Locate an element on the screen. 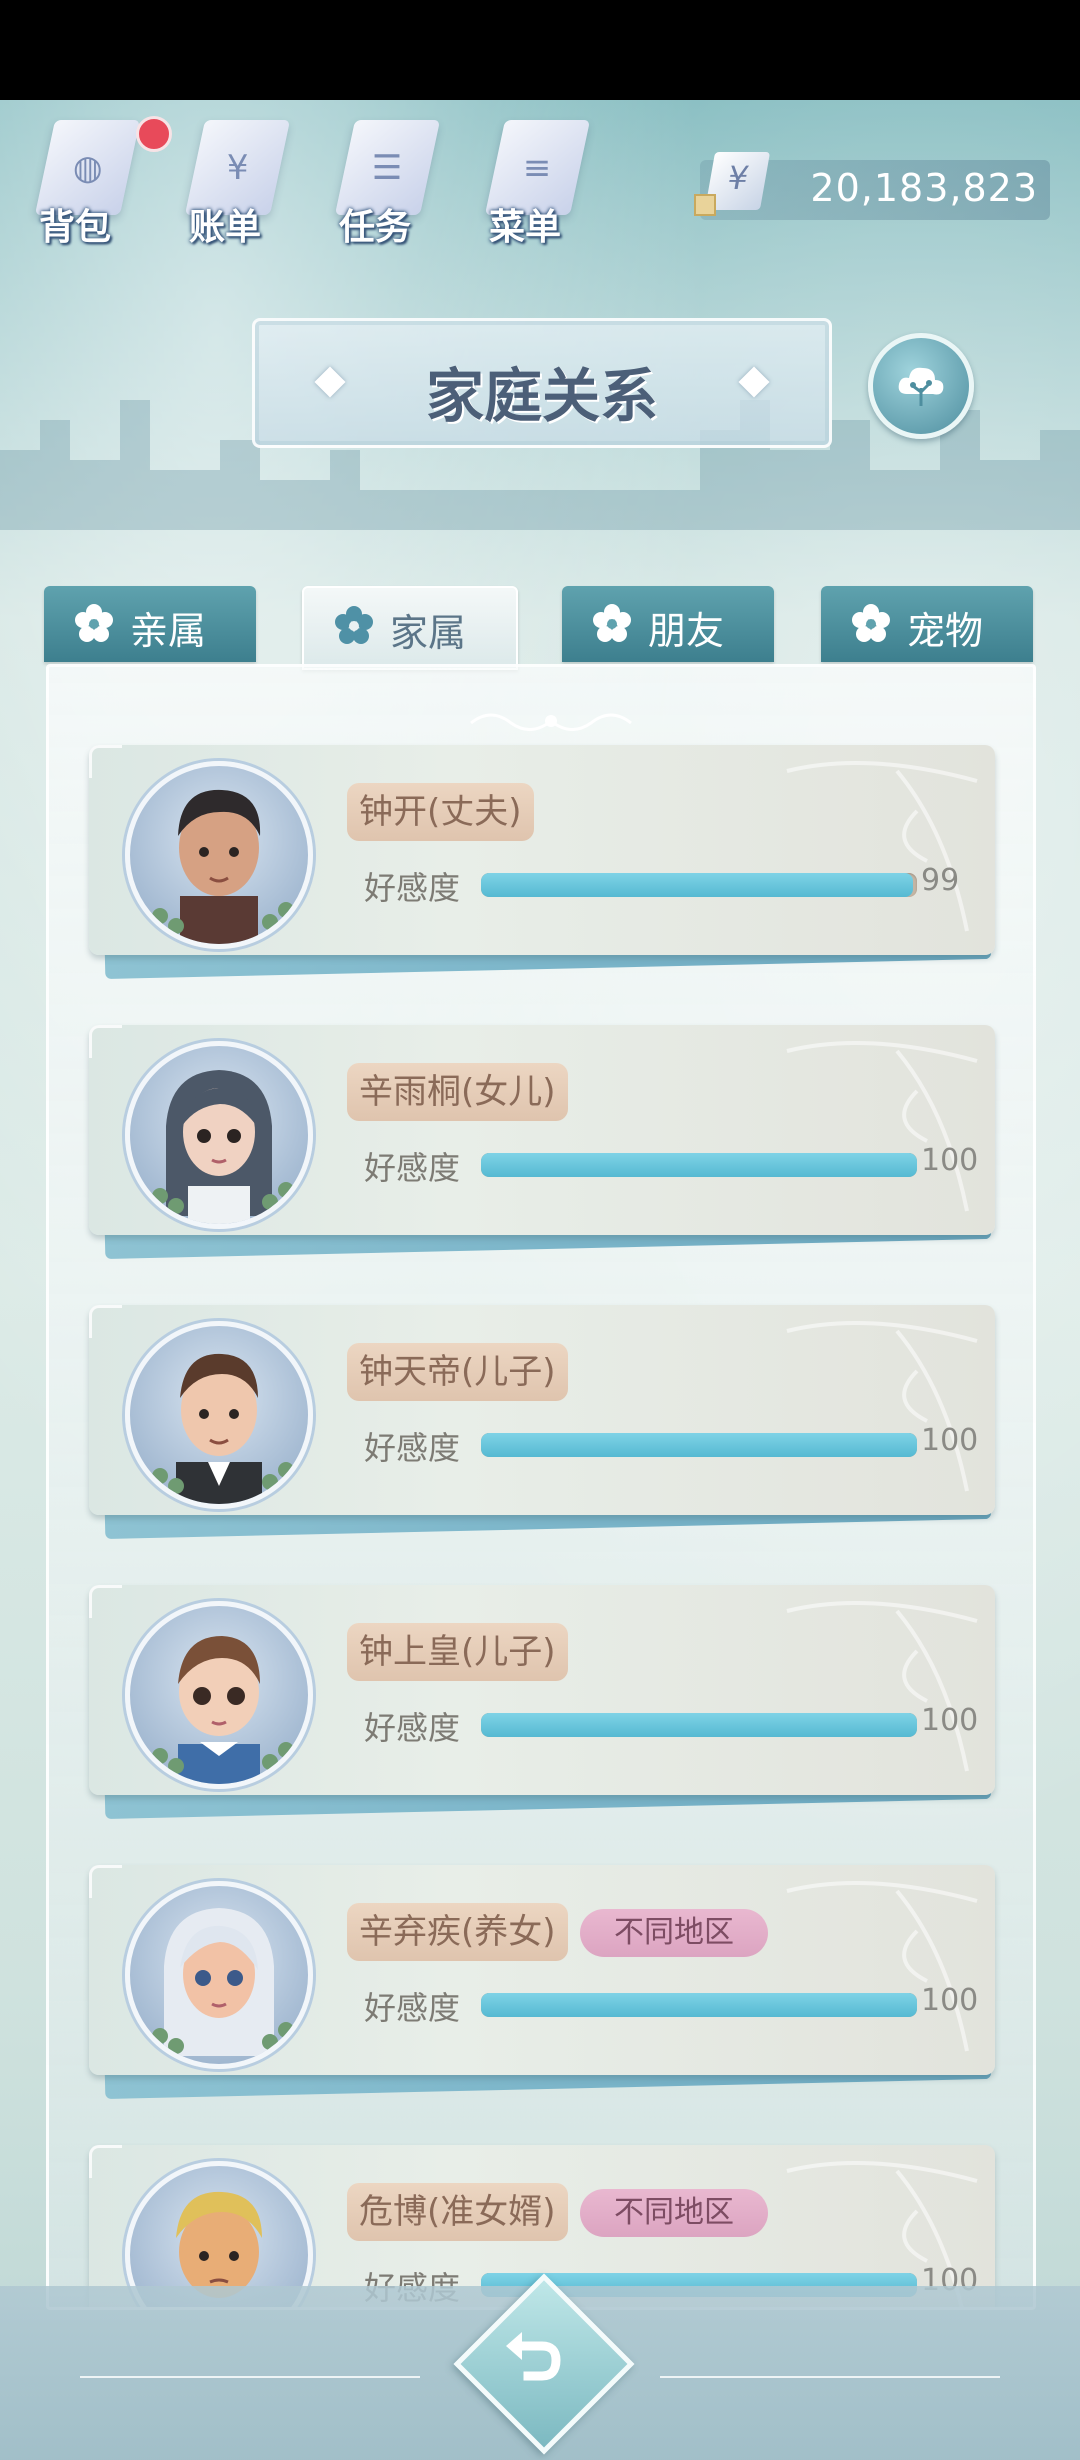  member-name: 危博(准女婿) is located at coordinates (457, 2212).